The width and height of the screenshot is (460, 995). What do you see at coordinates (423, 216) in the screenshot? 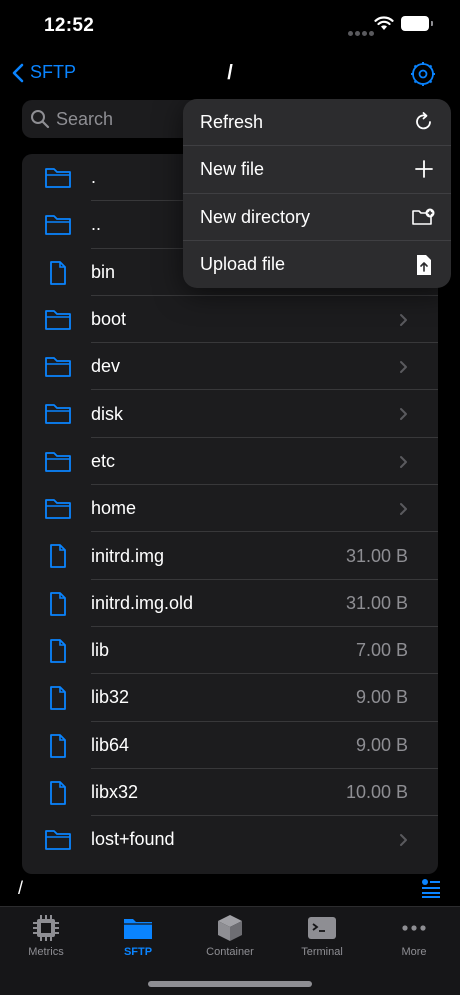
I see `folder-plus-icon` at bounding box center [423, 216].